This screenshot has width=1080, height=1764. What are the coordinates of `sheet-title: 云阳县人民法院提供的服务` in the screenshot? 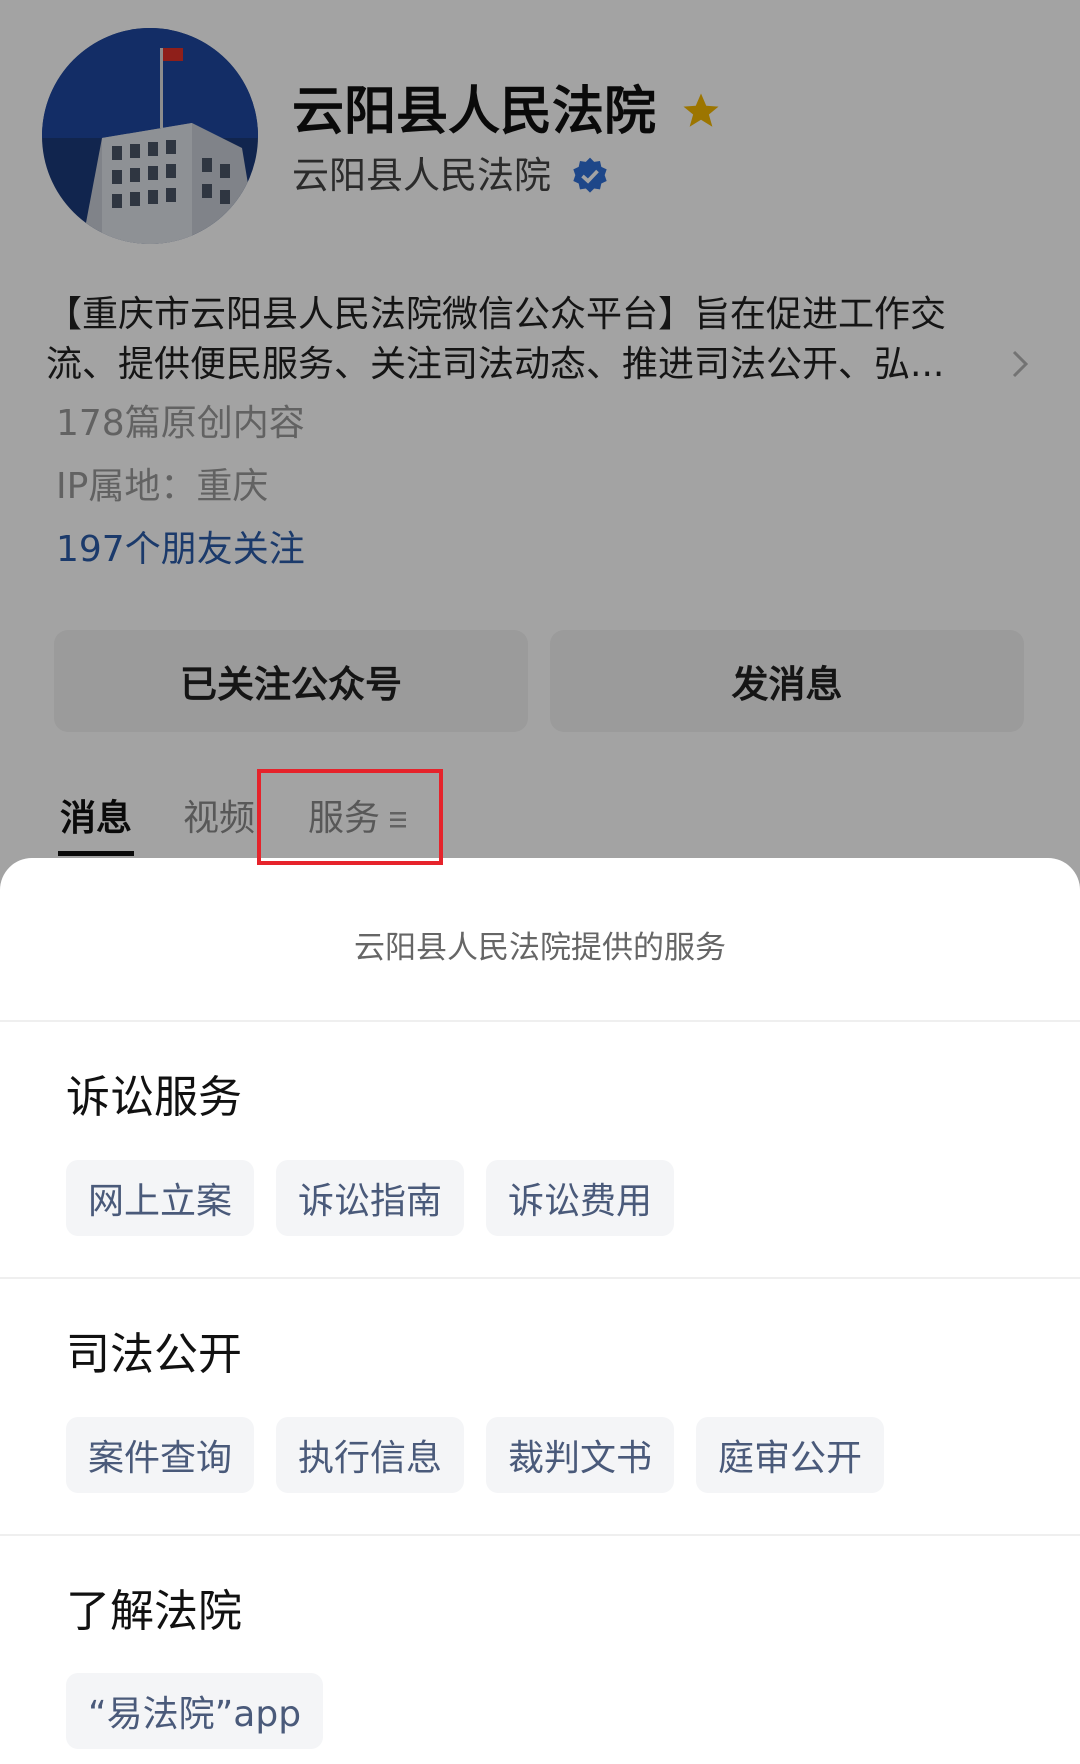 It's located at (540, 948).